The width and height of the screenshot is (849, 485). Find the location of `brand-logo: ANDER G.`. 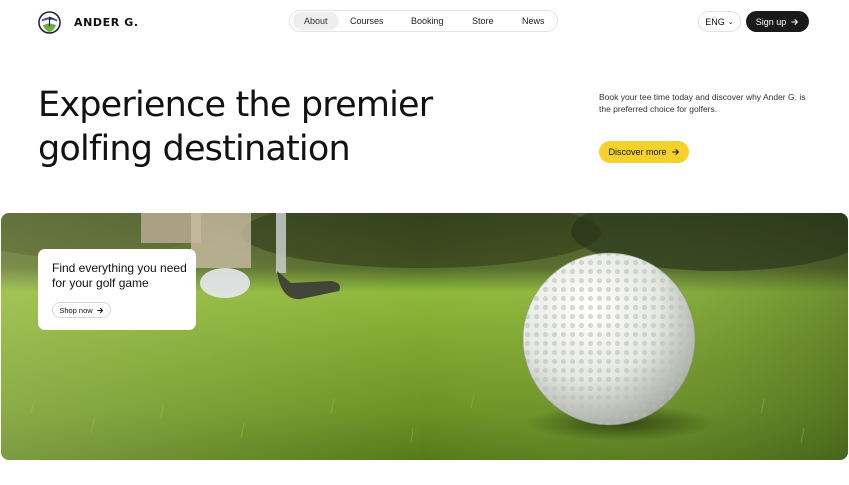

brand-logo: ANDER G. is located at coordinates (88, 22).